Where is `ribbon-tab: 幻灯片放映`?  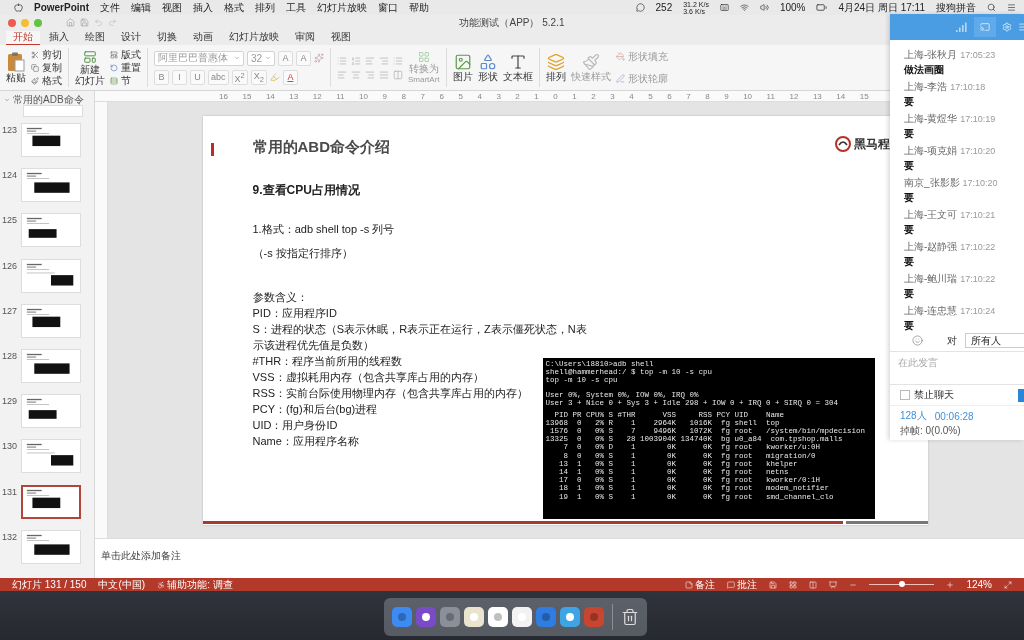
ribbon-tab: 幻灯片放映 is located at coordinates (254, 38).